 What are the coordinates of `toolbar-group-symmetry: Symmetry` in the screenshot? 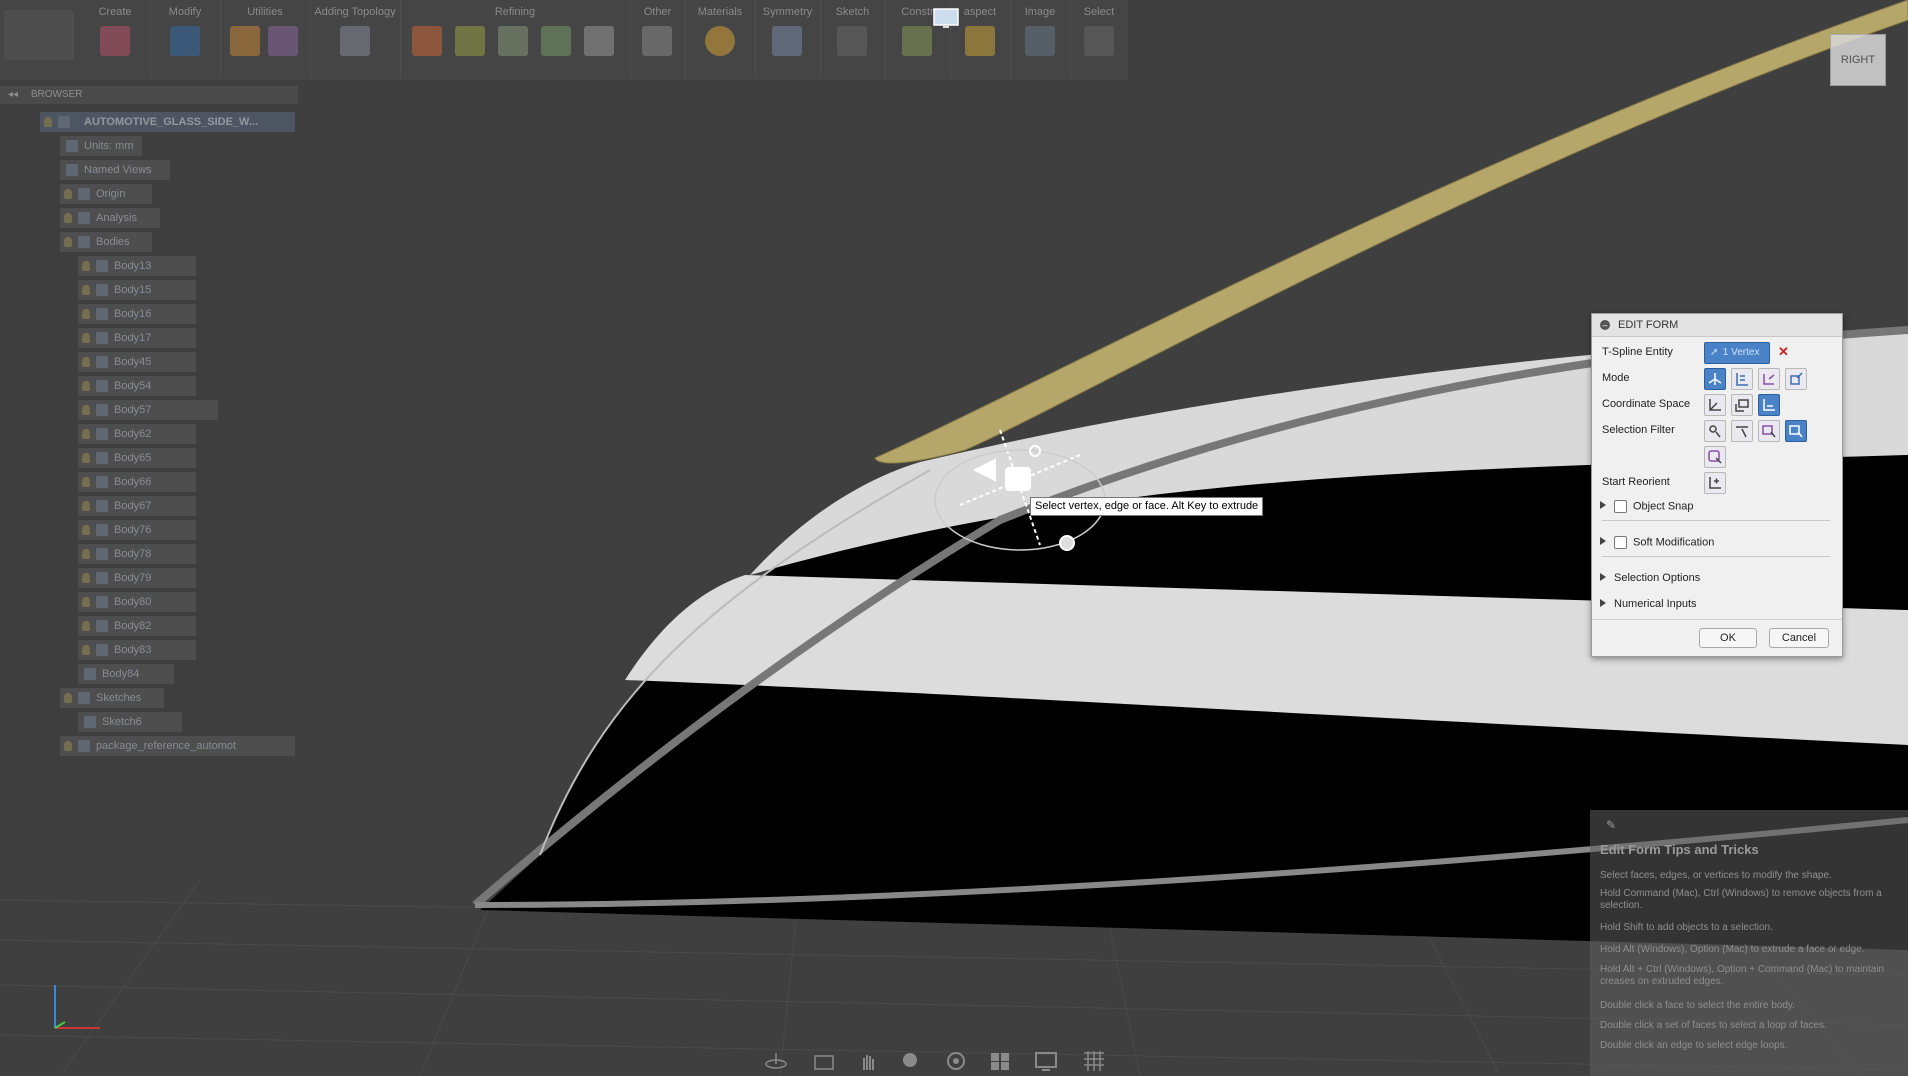 It's located at (788, 39).